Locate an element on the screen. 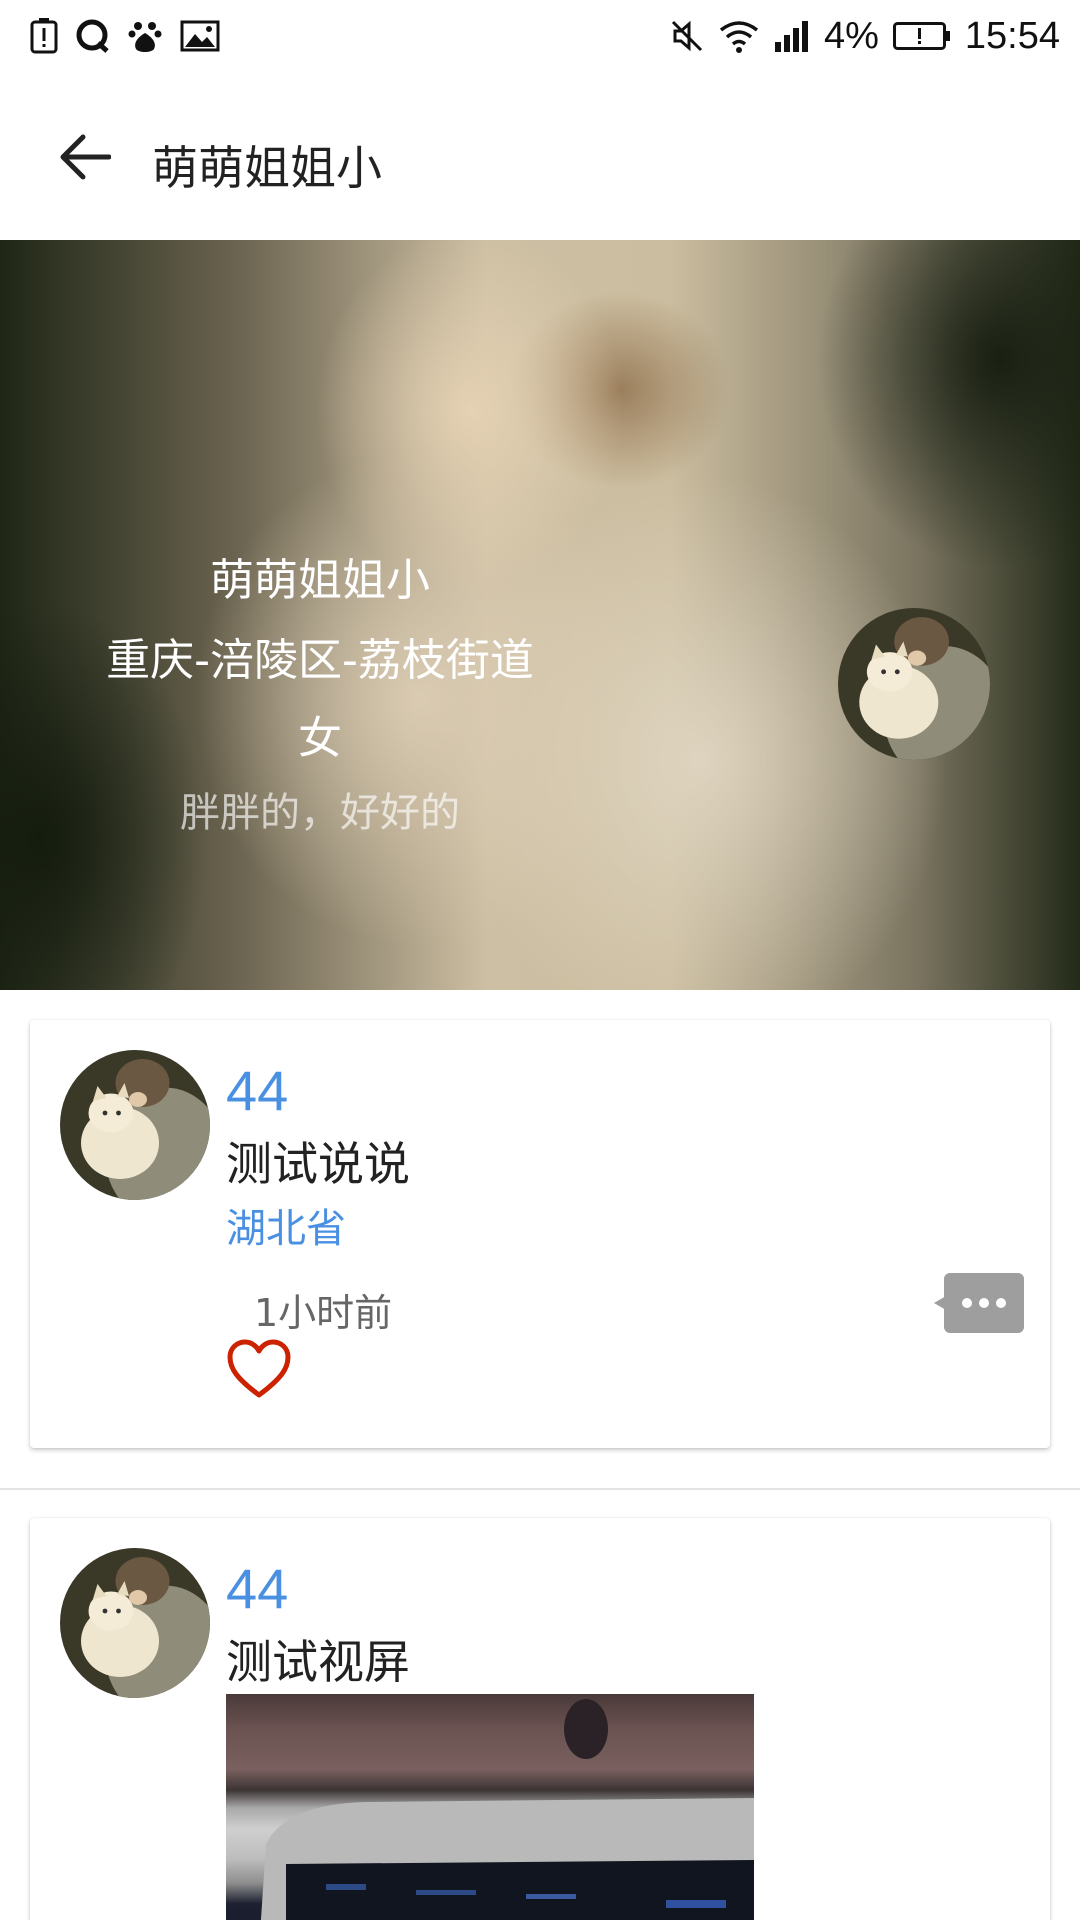  profile-name: 萌萌姐姐小 is located at coordinates (320, 580).